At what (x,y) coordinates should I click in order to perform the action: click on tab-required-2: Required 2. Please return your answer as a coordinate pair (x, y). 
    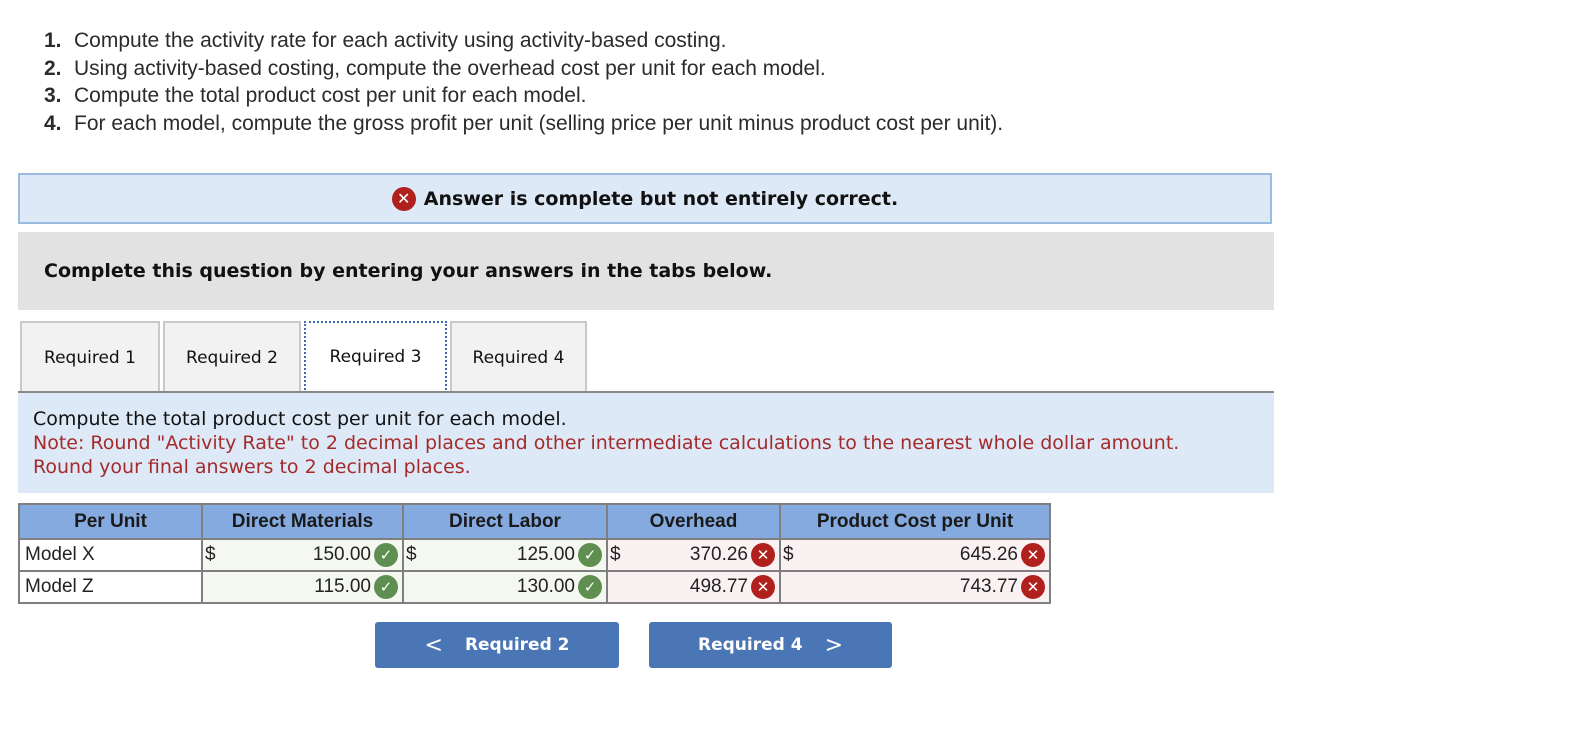
    Looking at the image, I should click on (232, 356).